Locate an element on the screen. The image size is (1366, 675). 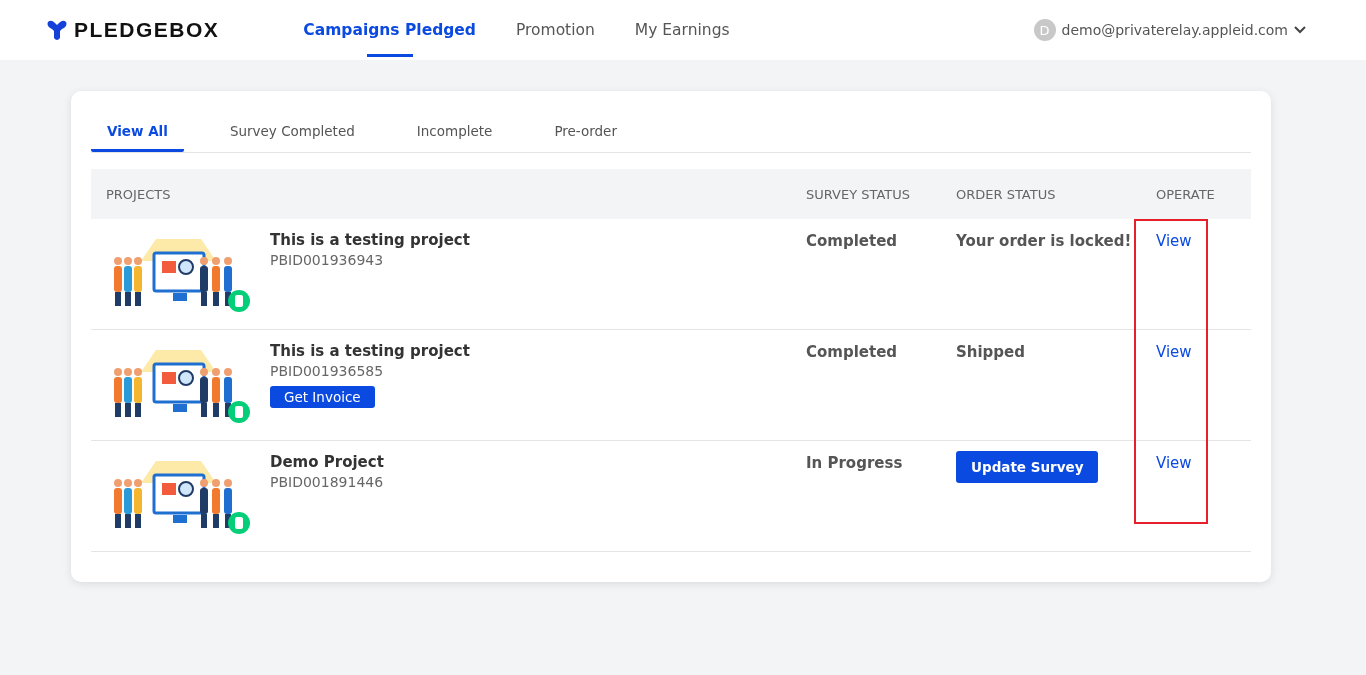
user-email: demo@privaterelay.appleid.com is located at coordinates (1174, 30).